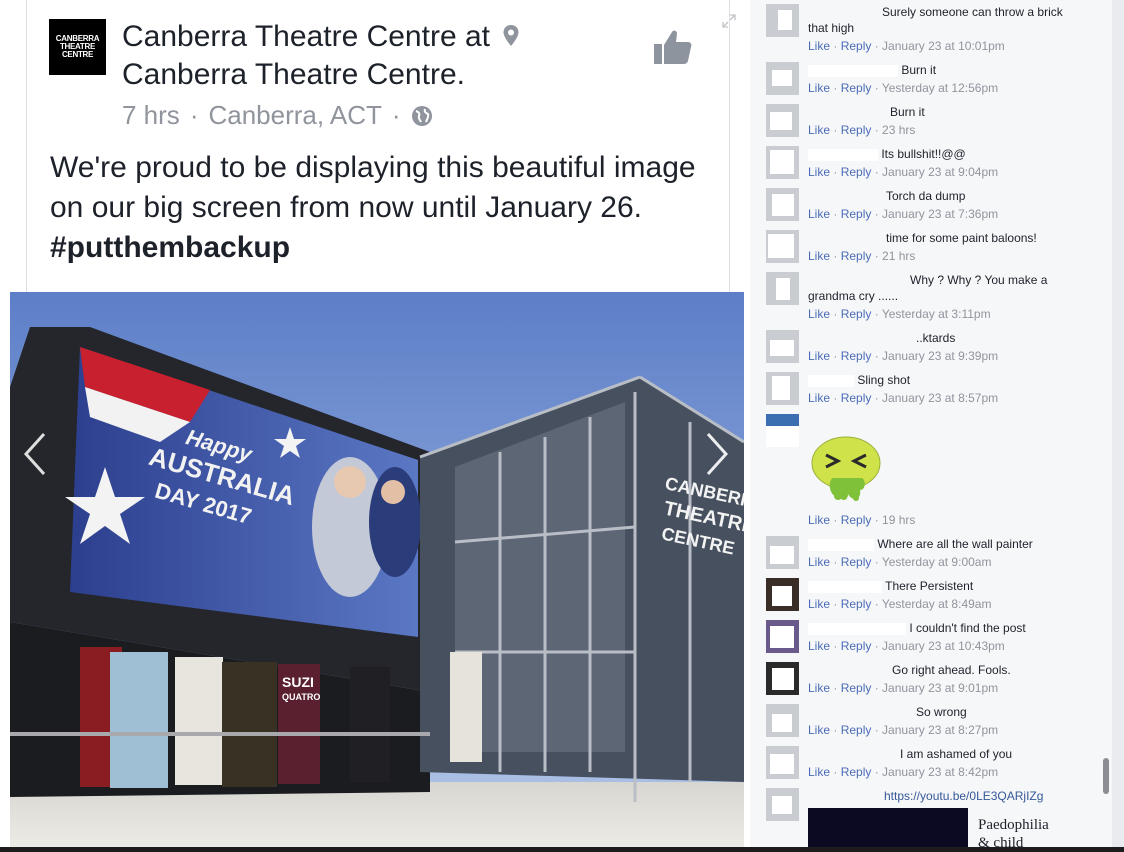 The height and width of the screenshot is (852, 1124). Describe the element at coordinates (831, 28) in the screenshot. I see `comment-text-line2: that high` at that location.